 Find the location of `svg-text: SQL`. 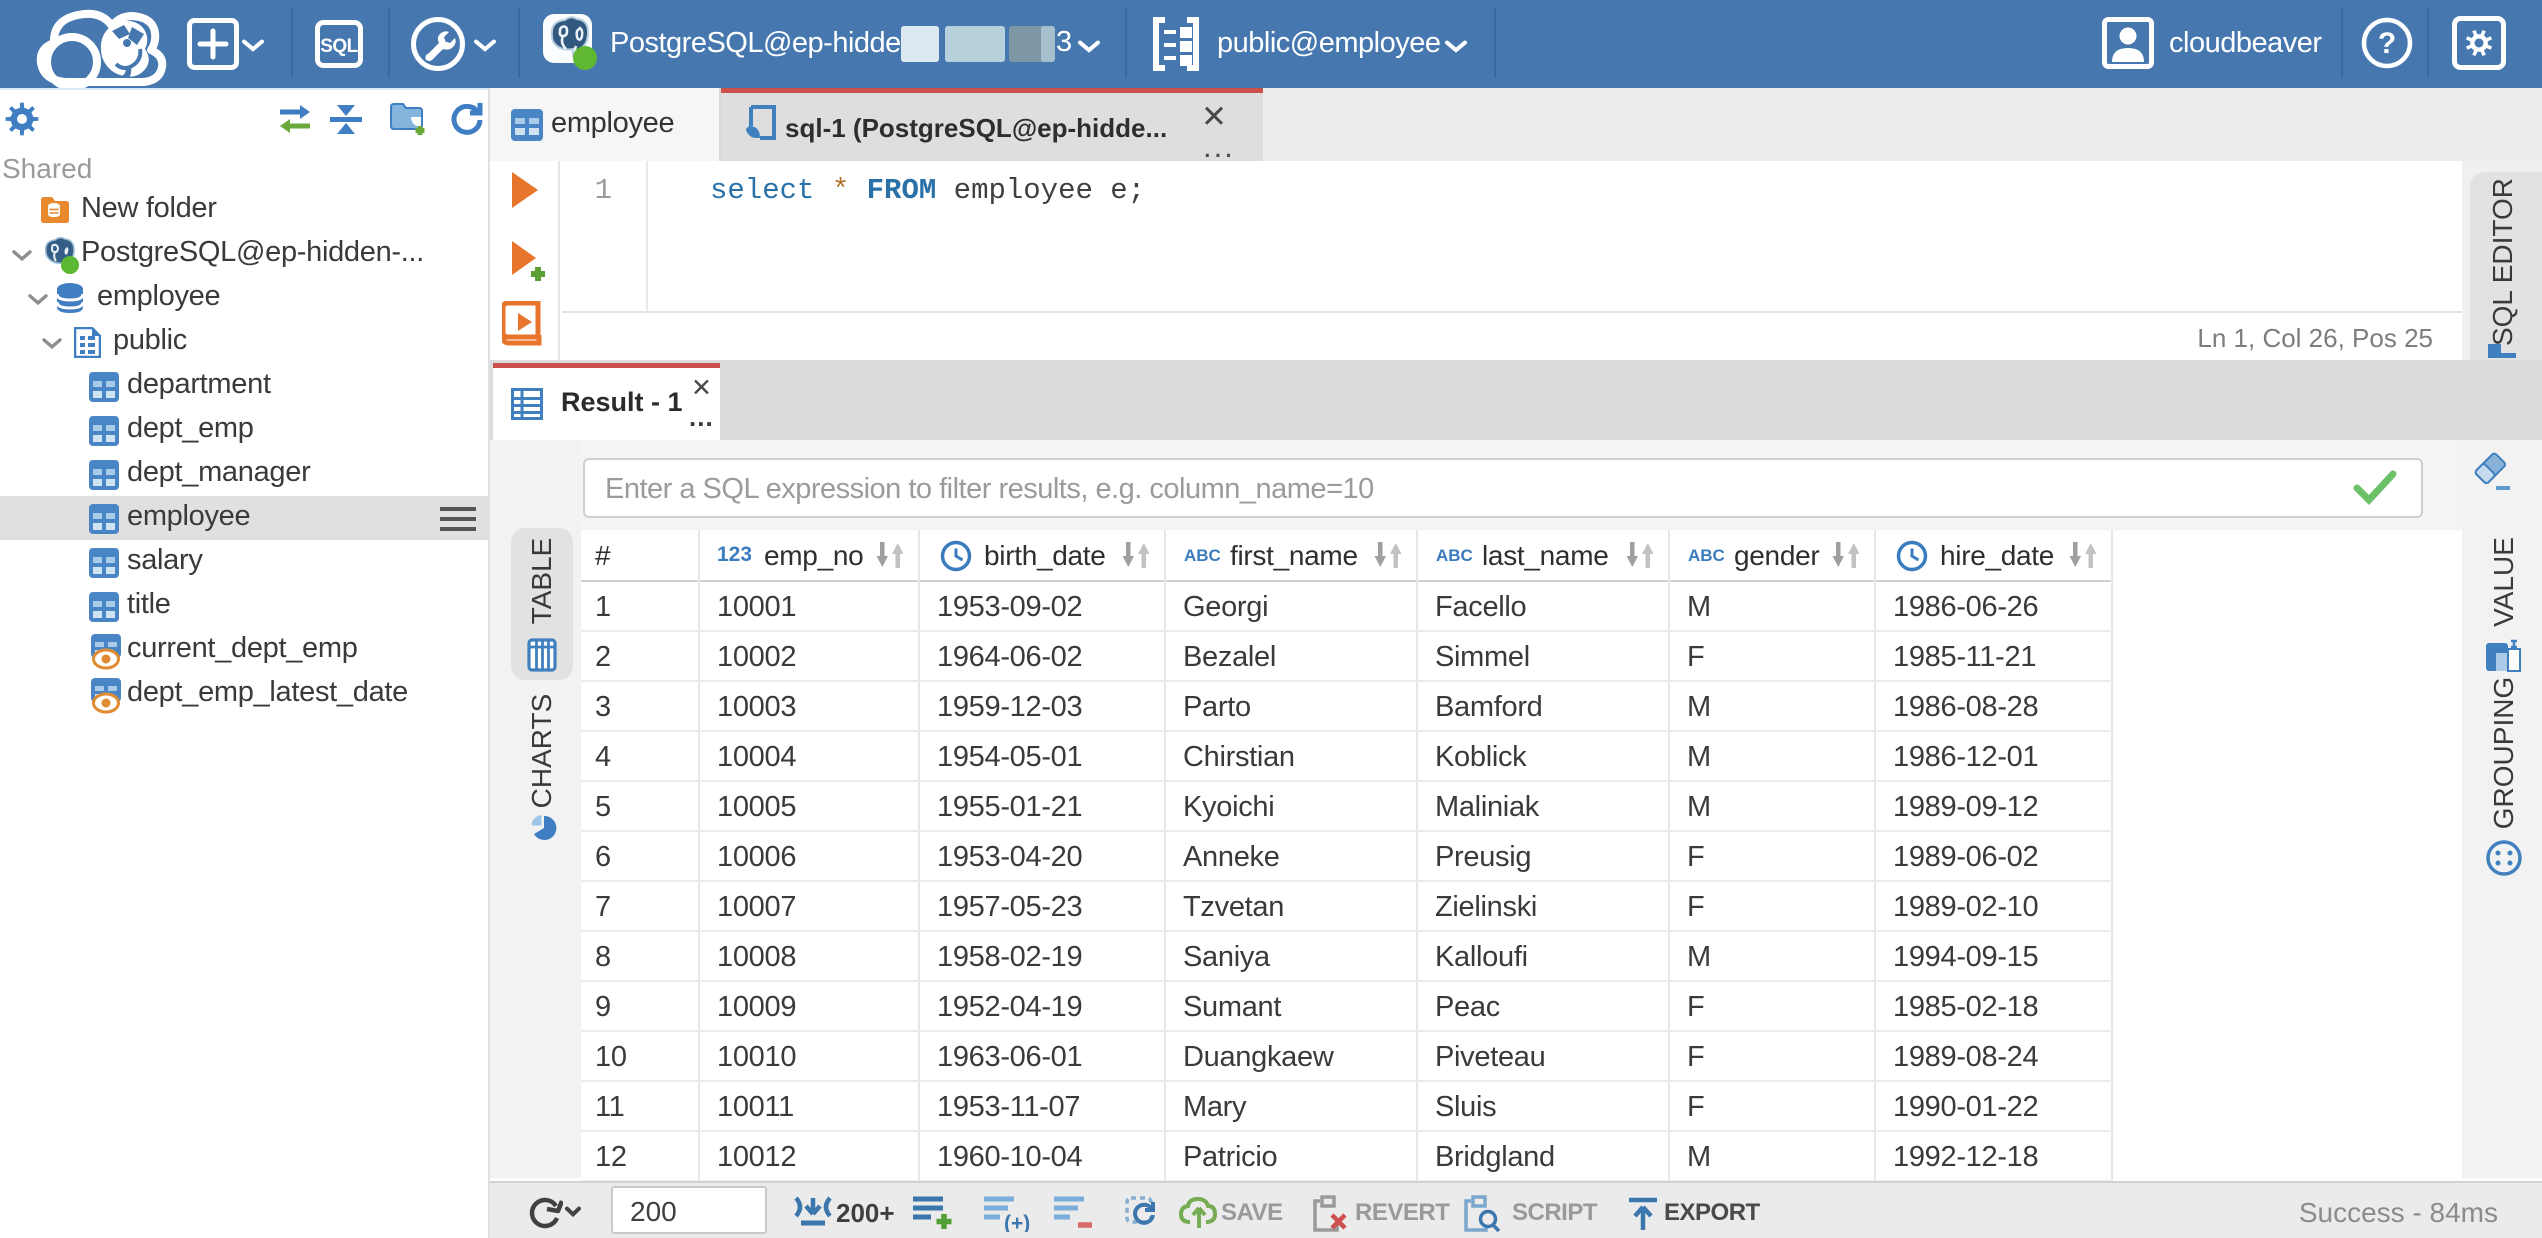

svg-text: SQL is located at coordinates (339, 46).